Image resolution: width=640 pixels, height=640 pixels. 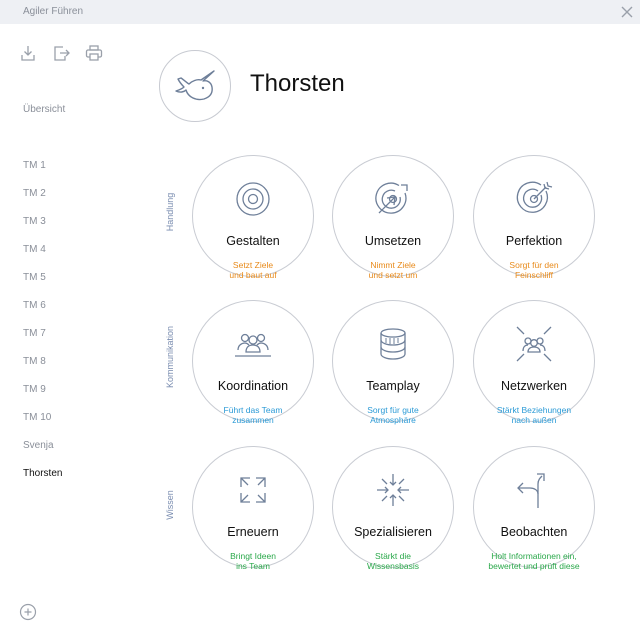 What do you see at coordinates (34, 249) in the screenshot?
I see `sidebar-item-tm4: TM 4` at bounding box center [34, 249].